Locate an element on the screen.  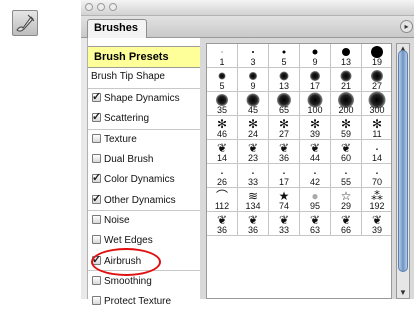
brush-preset-21: 21 is located at coordinates (346, 80).